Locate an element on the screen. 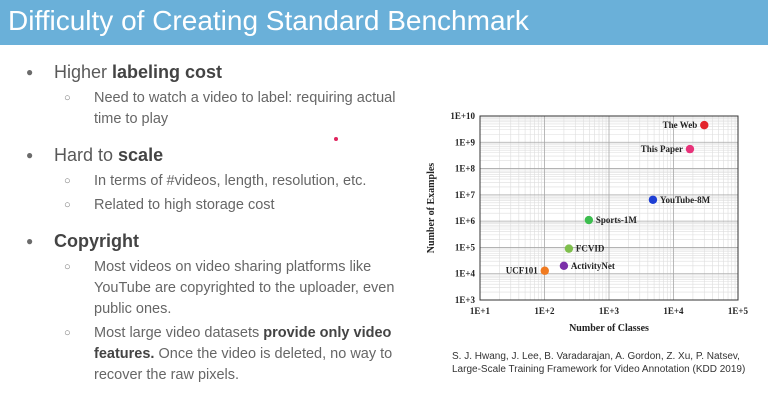  x-tick-label: 1E+3 is located at coordinates (609, 311).